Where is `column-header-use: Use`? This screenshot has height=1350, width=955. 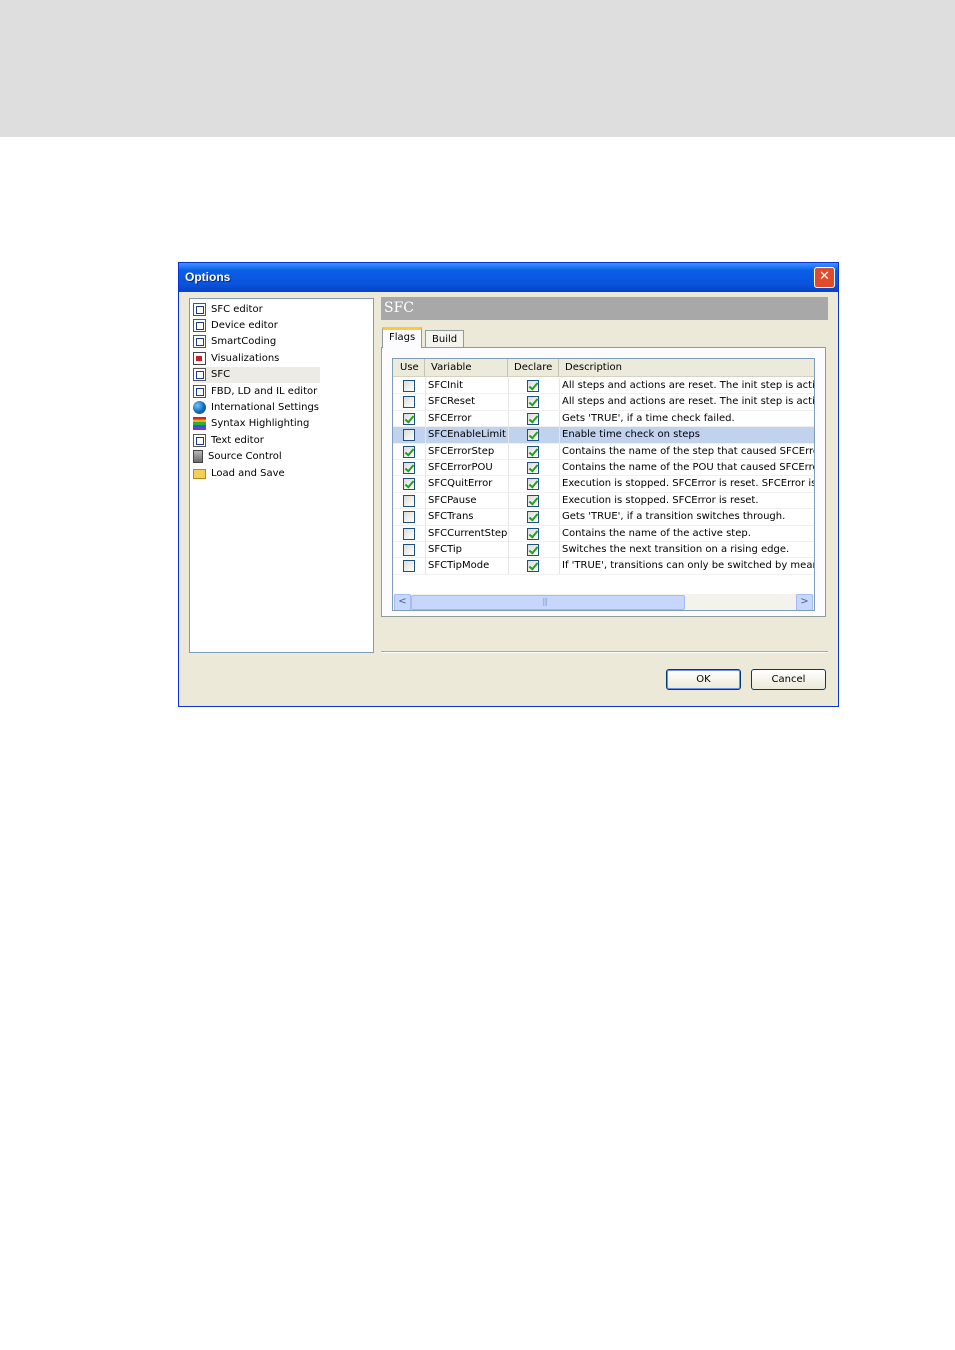 column-header-use: Use is located at coordinates (409, 368).